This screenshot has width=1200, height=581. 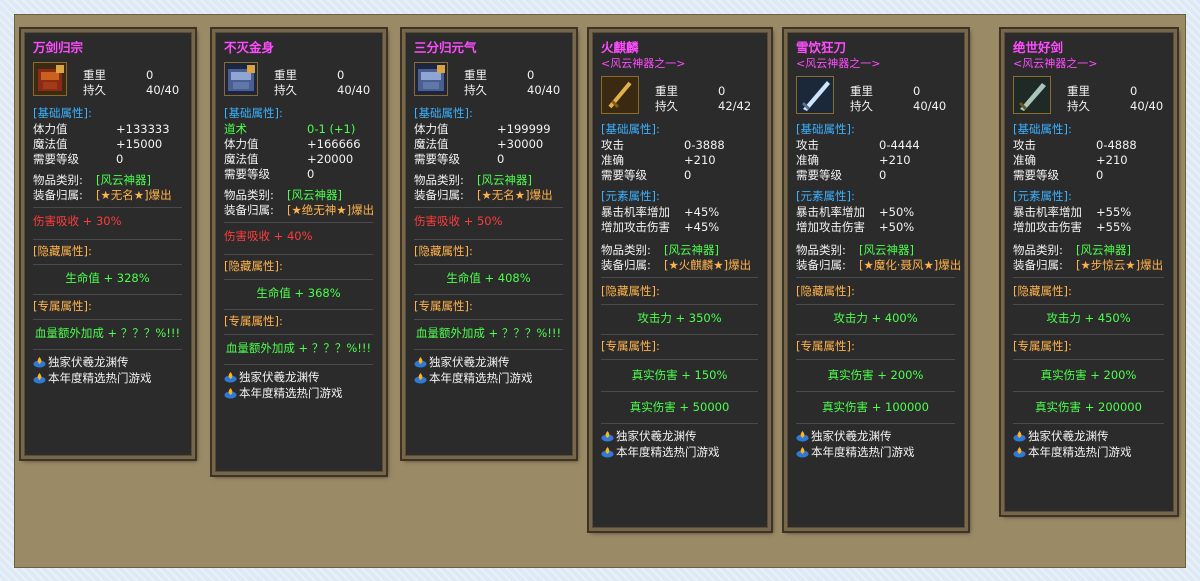 I want to click on exclusive-attr-value: 血量额外加成 + ？？？%!!!, so click(x=298, y=348).